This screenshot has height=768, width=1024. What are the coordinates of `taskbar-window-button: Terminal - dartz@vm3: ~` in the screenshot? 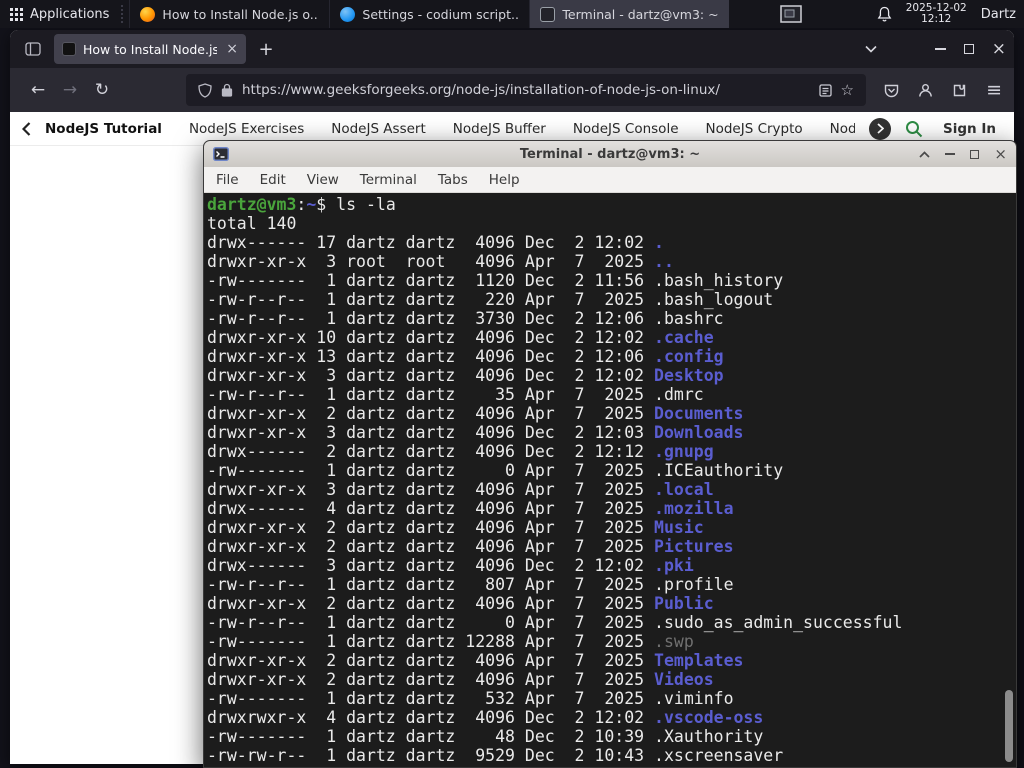 It's located at (629, 14).